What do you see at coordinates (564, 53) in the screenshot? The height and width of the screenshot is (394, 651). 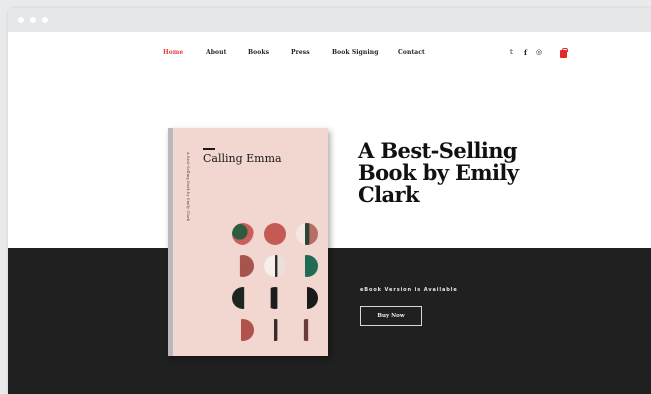 I see `shopping-bag-icon` at bounding box center [564, 53].